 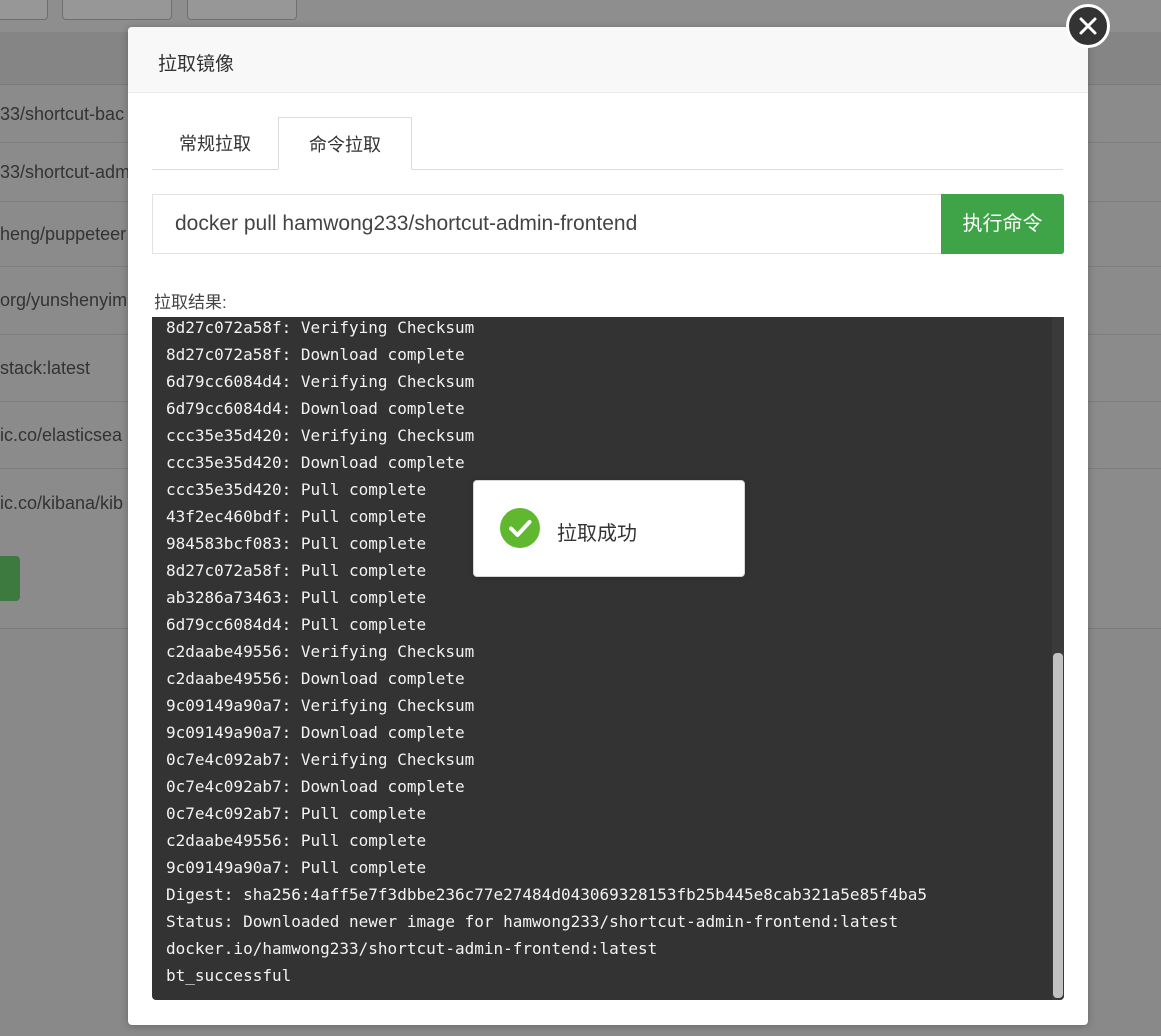 What do you see at coordinates (10, 578) in the screenshot?
I see `background-green-button` at bounding box center [10, 578].